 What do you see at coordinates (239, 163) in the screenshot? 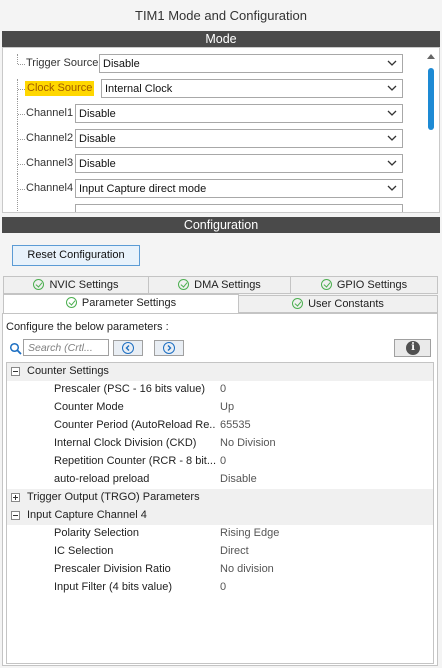
I see `channel3-select: Disable` at bounding box center [239, 163].